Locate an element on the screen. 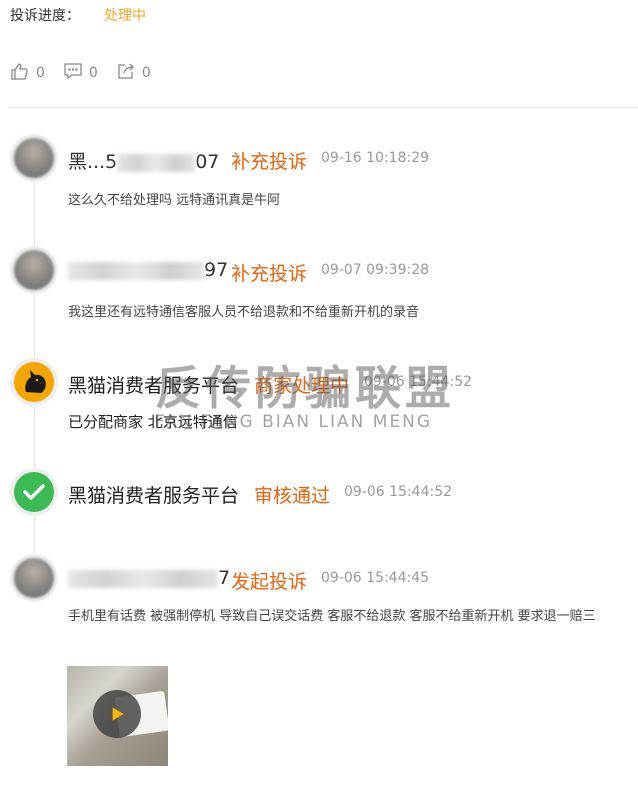 The image size is (638, 788). entry-action: 审核通过 is located at coordinates (292, 496).